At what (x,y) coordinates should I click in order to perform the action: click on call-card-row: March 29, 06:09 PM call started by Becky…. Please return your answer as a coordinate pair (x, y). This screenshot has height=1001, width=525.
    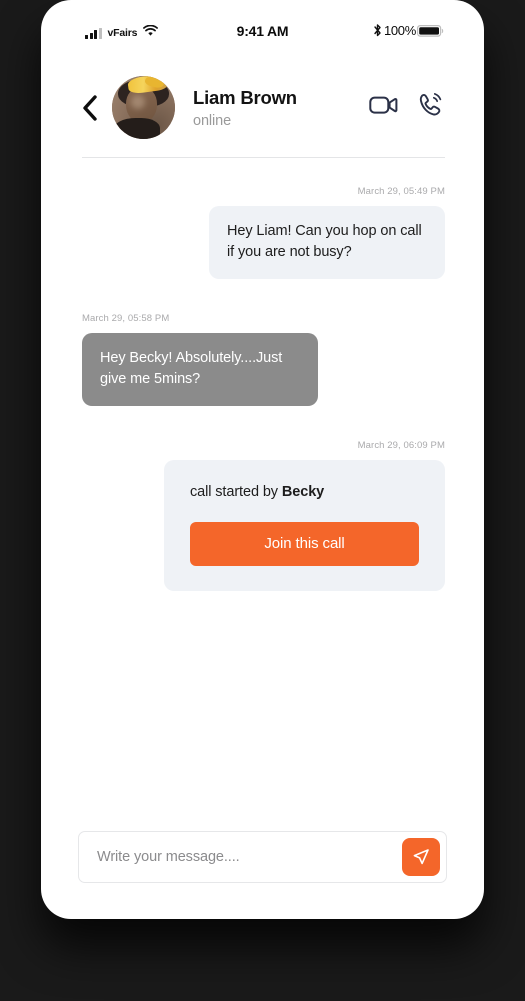
    Looking at the image, I should click on (263, 516).